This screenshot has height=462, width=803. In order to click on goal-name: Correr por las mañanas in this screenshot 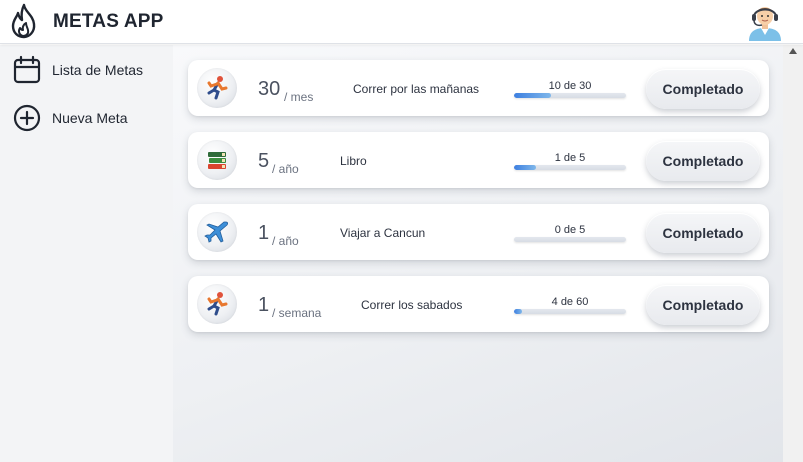, I will do `click(416, 89)`.